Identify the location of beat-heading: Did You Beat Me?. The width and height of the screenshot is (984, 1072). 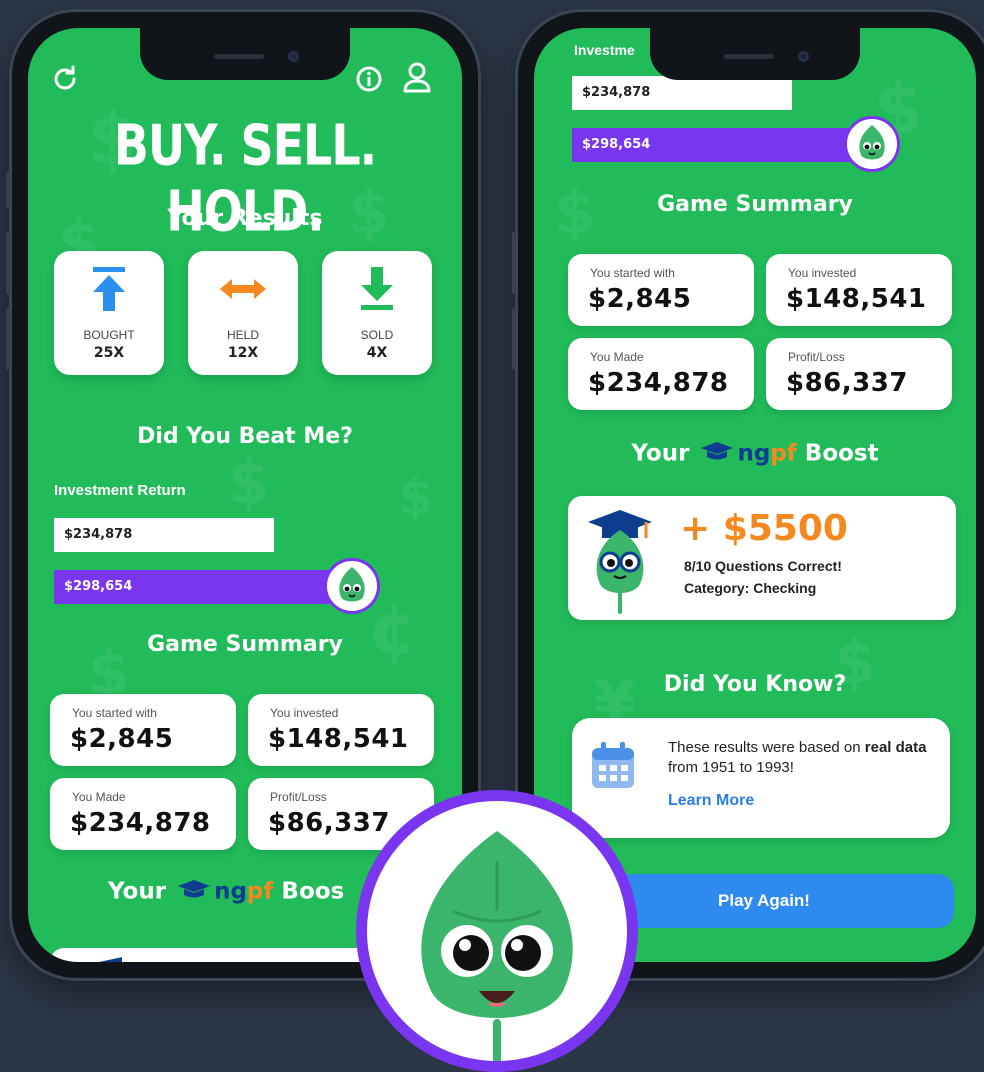
(245, 436).